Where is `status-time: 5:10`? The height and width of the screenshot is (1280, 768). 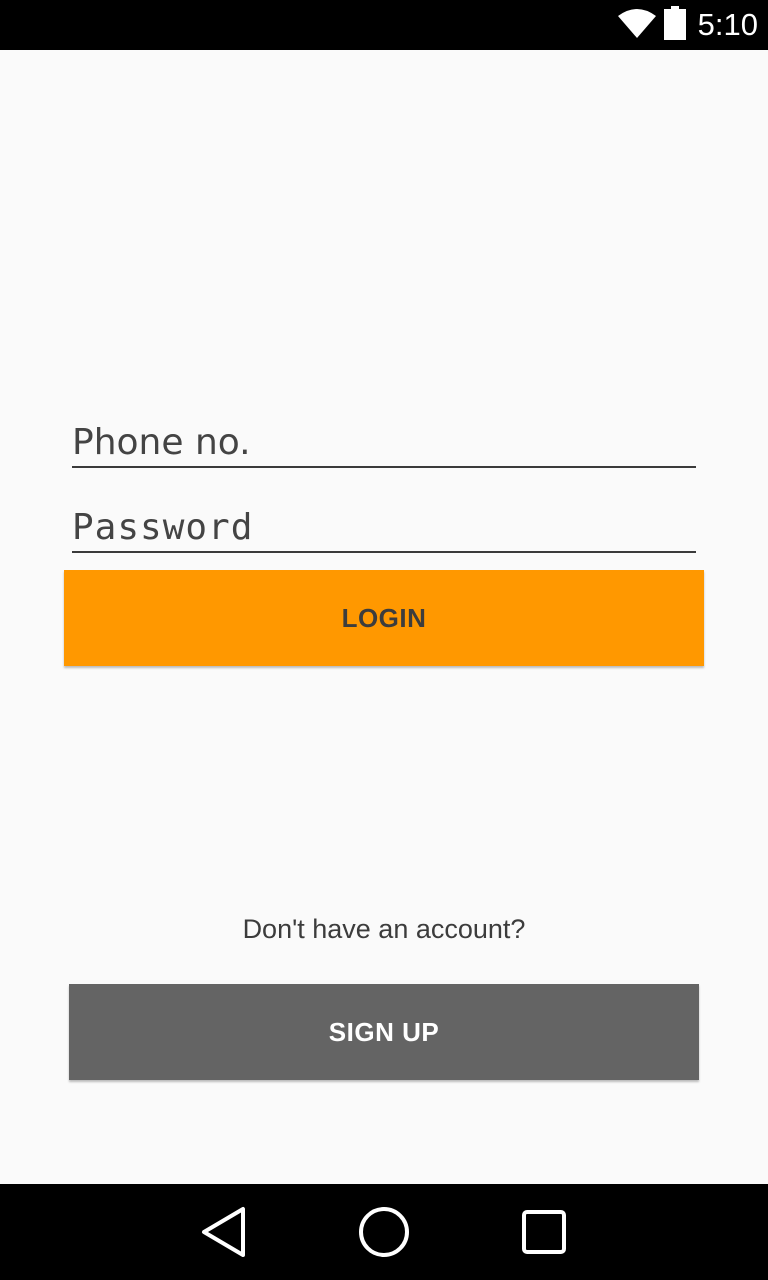
status-time: 5:10 is located at coordinates (727, 24).